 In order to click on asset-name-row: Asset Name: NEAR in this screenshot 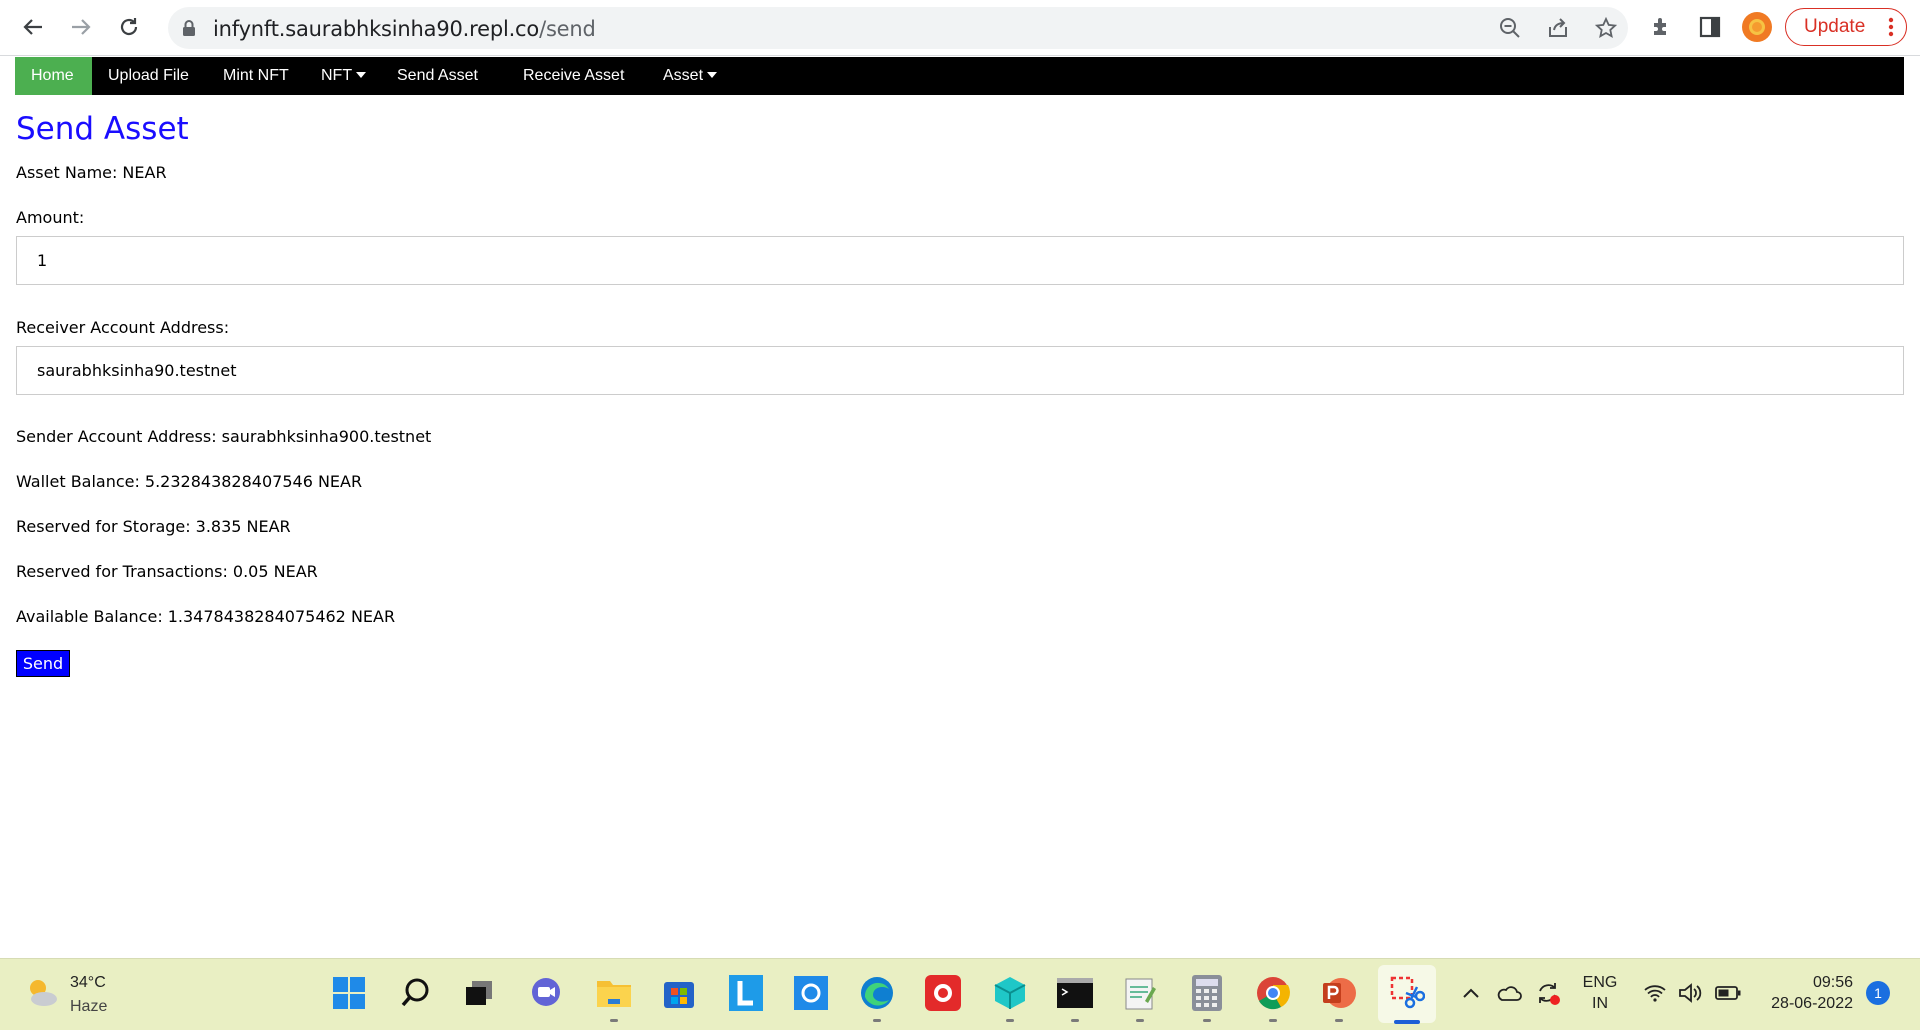, I will do `click(91, 172)`.